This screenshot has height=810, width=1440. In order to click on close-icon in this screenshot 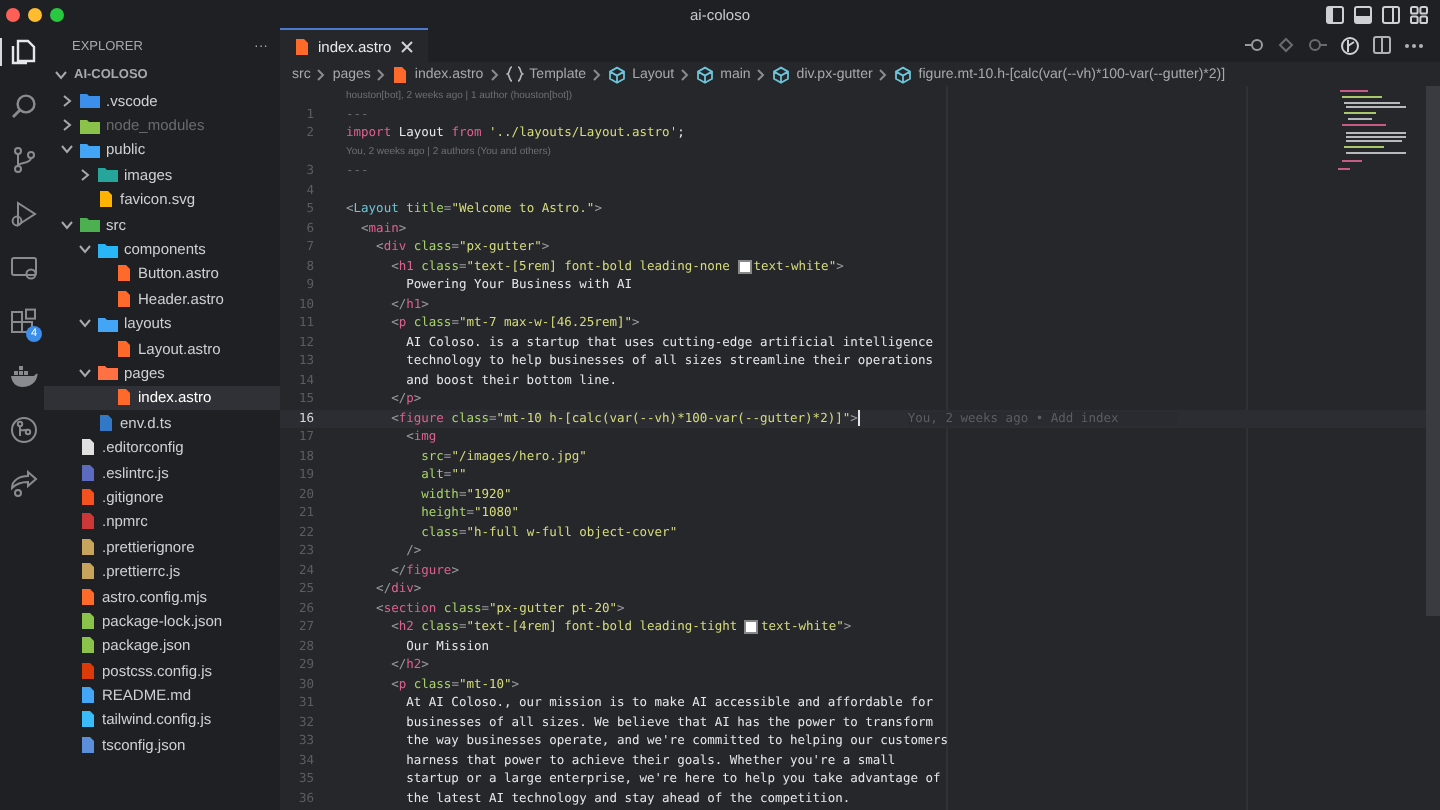, I will do `click(406, 46)`.